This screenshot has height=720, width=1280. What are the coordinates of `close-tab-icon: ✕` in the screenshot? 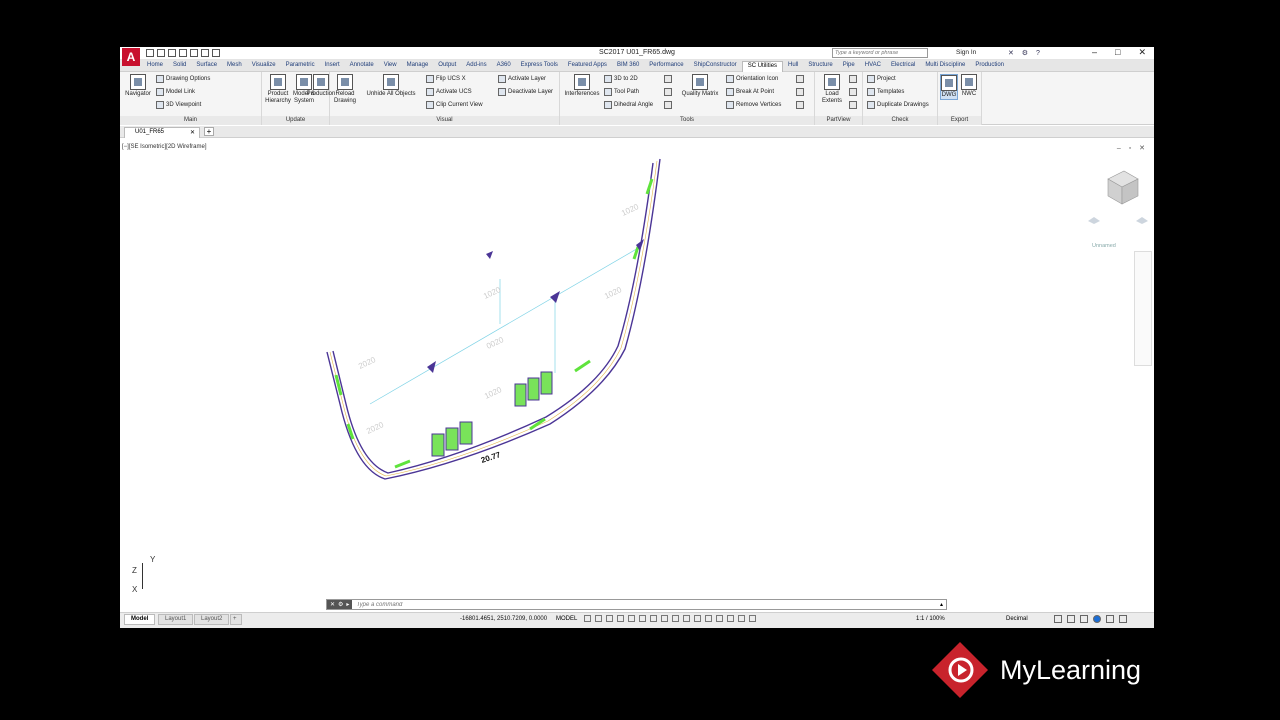 It's located at (192, 132).